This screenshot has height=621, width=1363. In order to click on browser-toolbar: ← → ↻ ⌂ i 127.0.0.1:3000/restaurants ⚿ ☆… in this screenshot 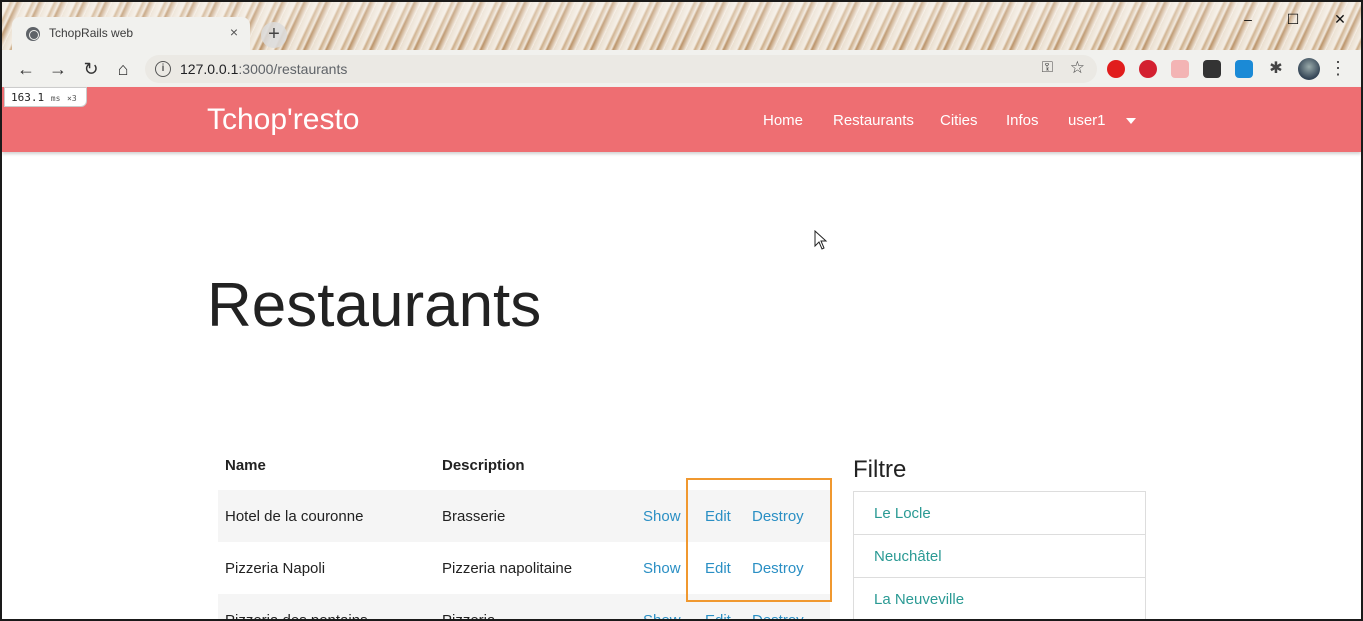, I will do `click(681, 68)`.